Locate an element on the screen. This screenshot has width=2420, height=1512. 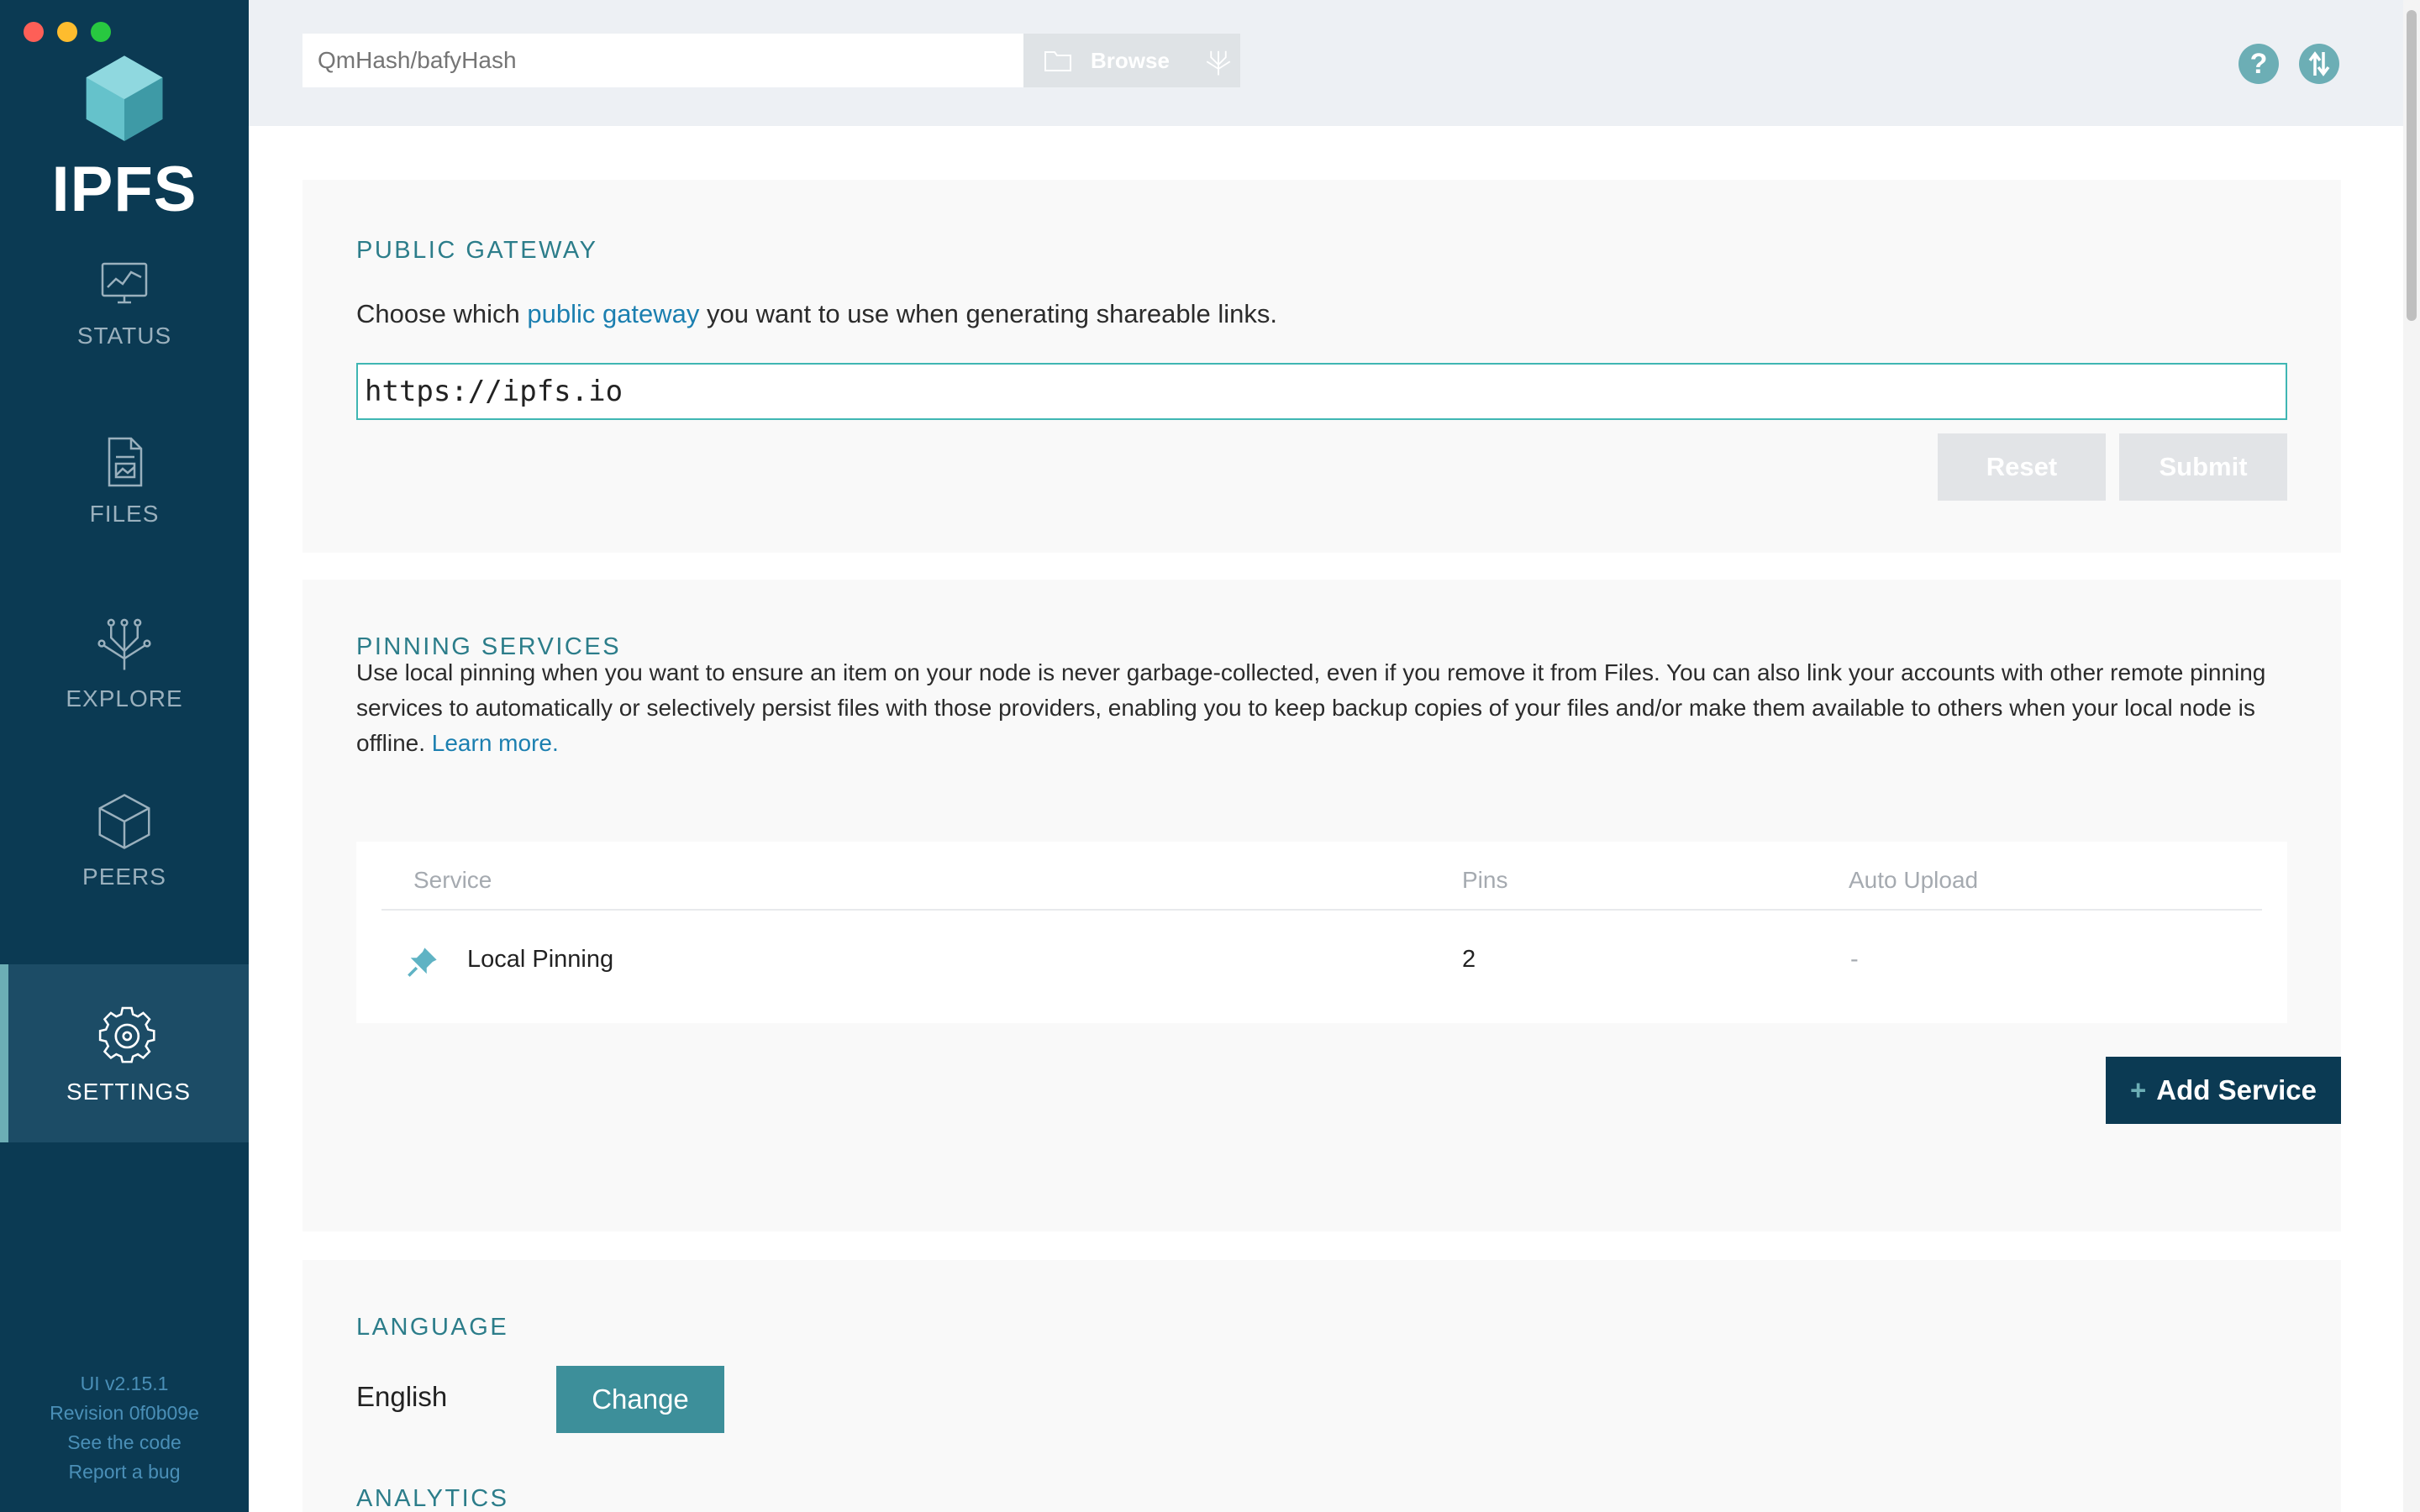
help-icon: ? is located at coordinates (2258, 64).